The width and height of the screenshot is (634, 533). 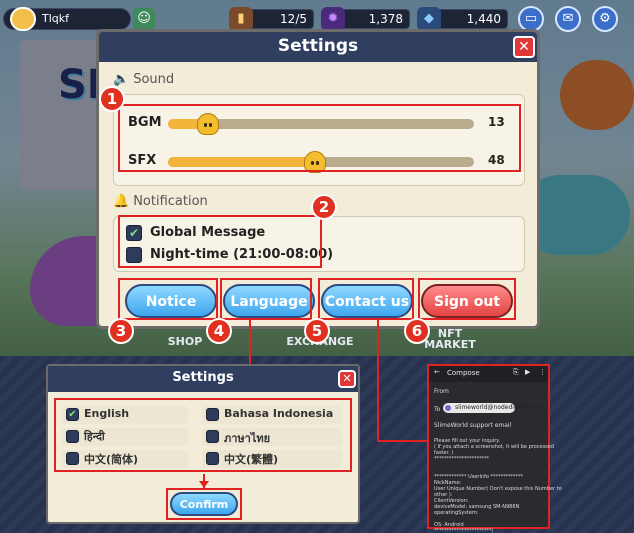 I want to click on english-checkbox: ✔, so click(x=72, y=414).